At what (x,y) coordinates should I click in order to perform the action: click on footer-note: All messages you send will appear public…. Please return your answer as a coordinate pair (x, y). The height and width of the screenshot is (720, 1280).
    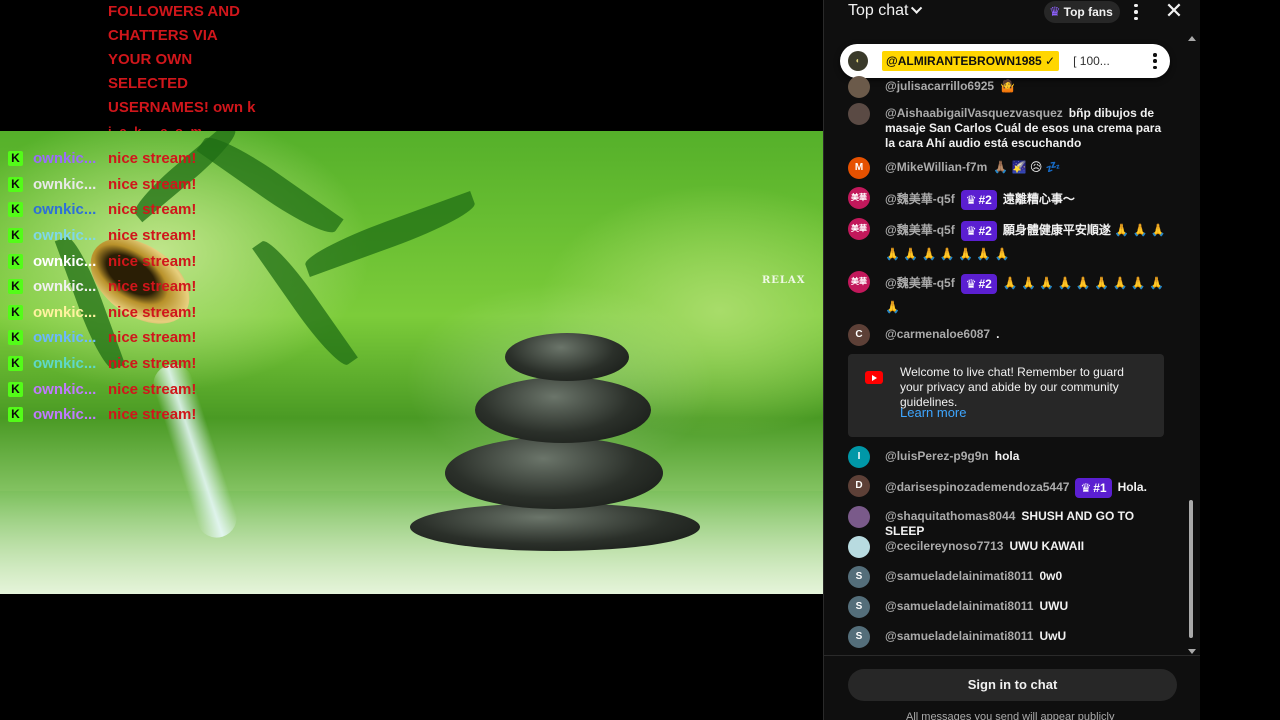
    Looking at the image, I should click on (1010, 715).